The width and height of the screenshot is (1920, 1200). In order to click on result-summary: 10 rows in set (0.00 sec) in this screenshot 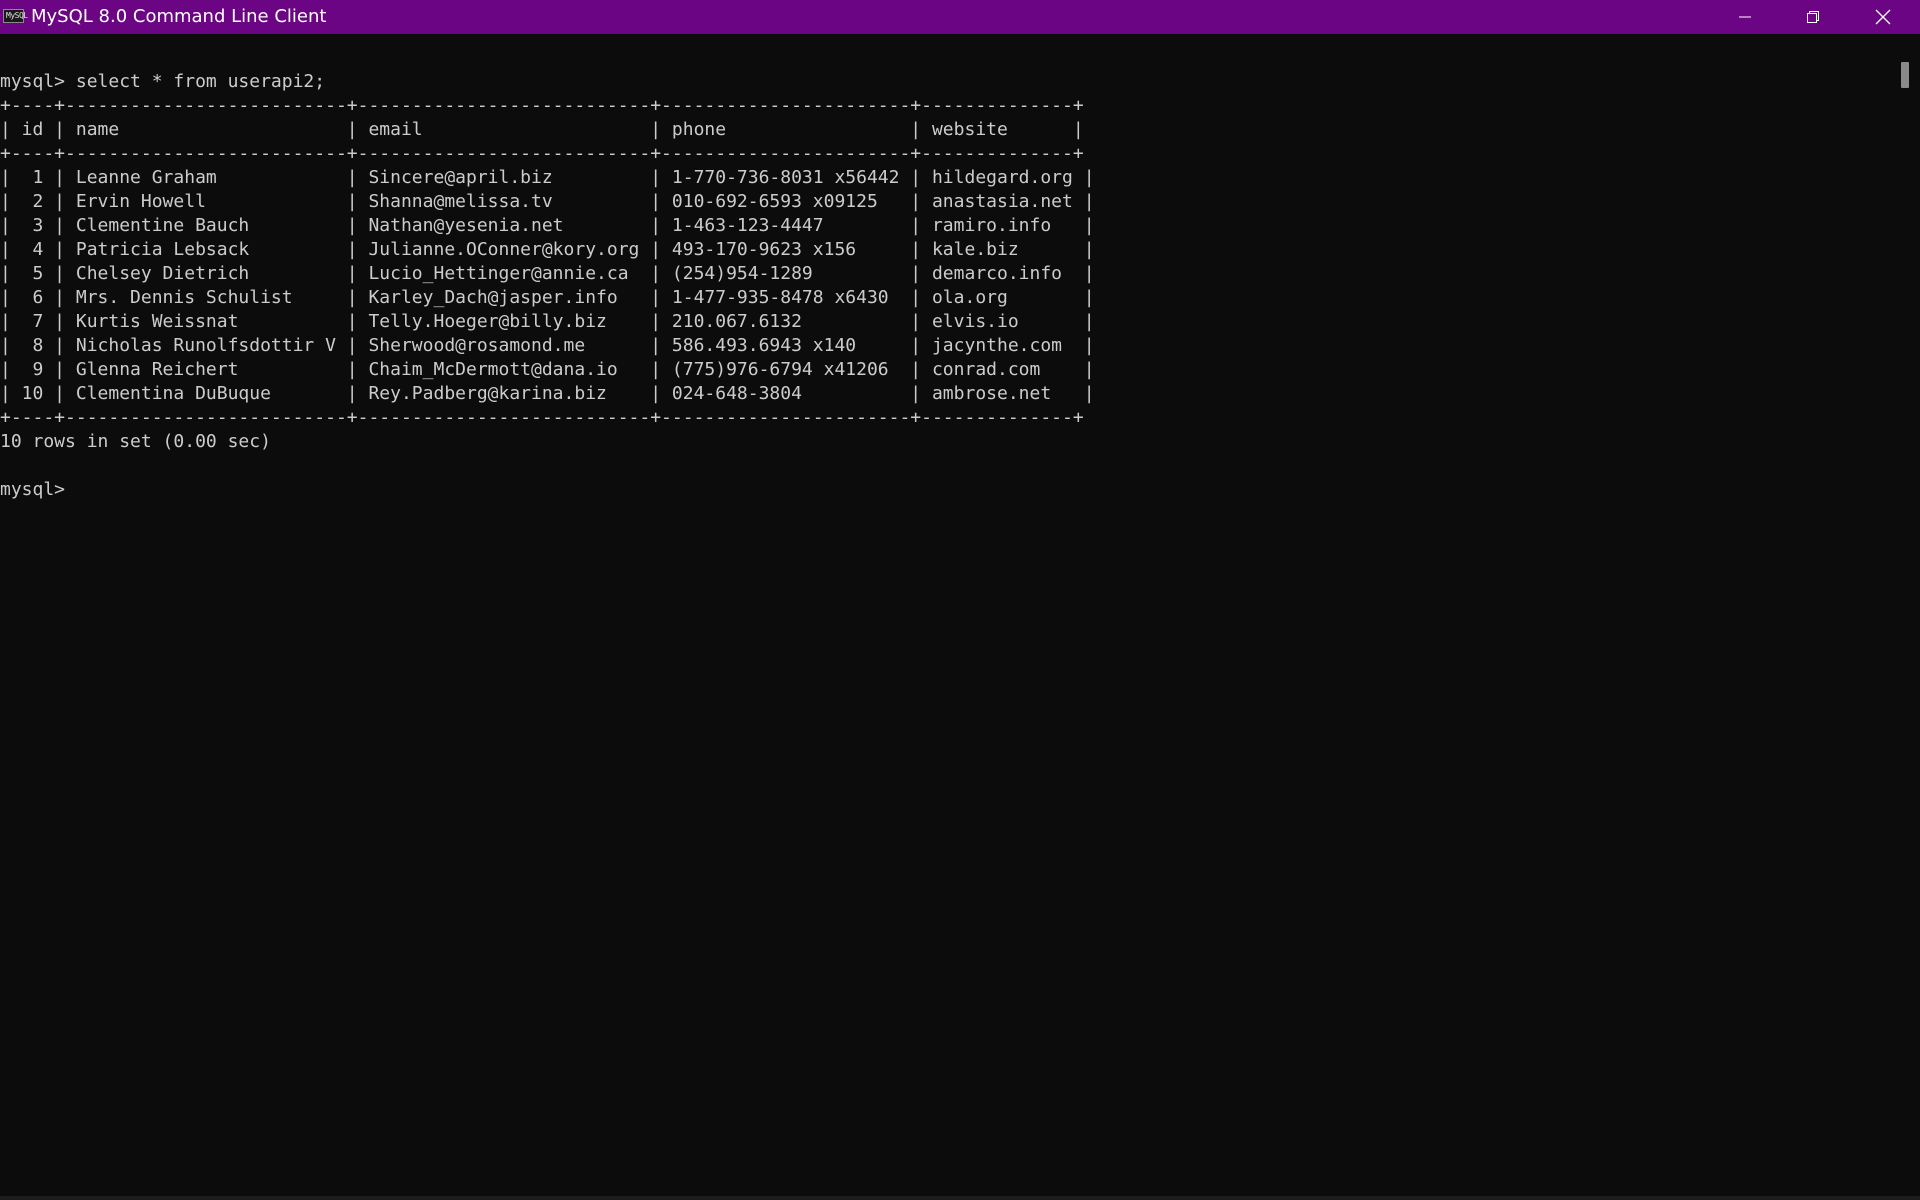, I will do `click(135, 441)`.